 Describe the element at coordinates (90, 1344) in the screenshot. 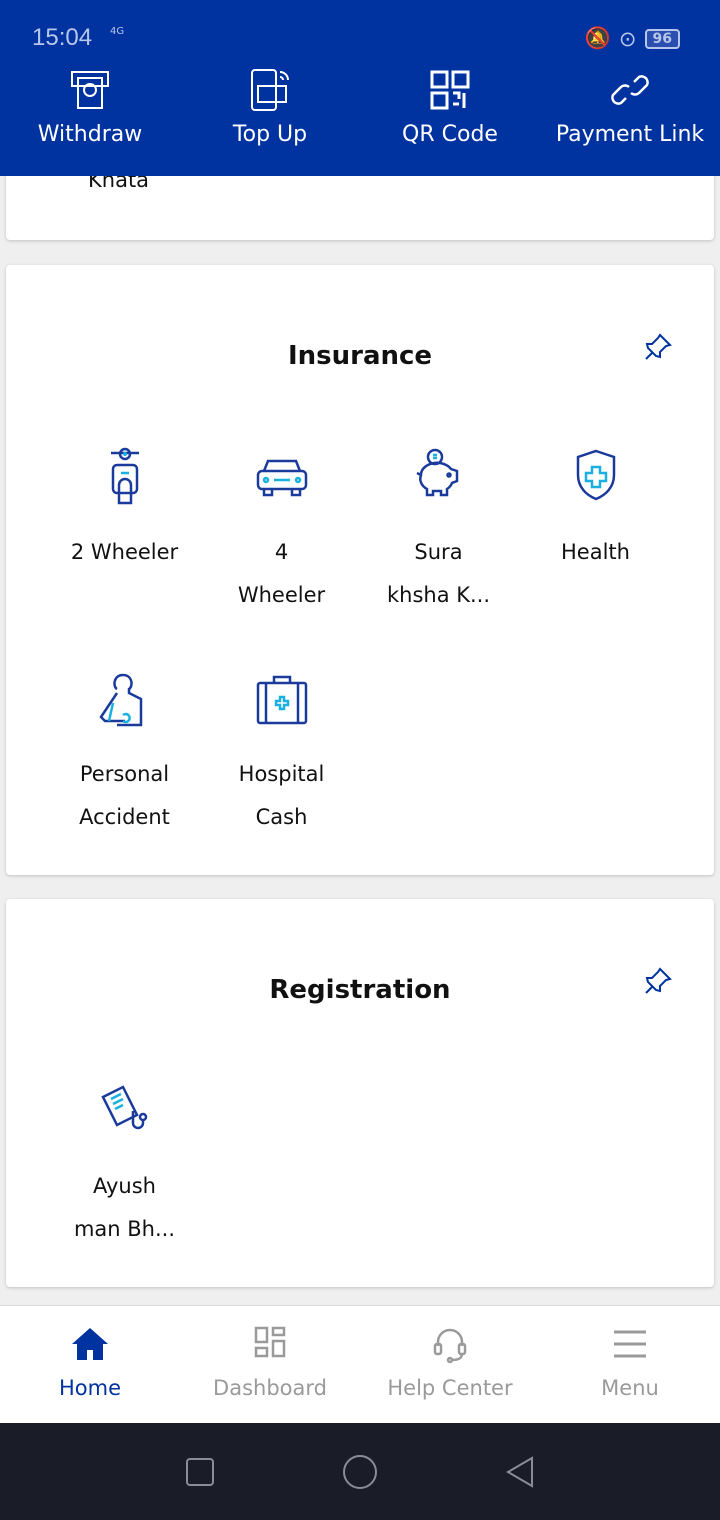

I see `home-icon` at that location.